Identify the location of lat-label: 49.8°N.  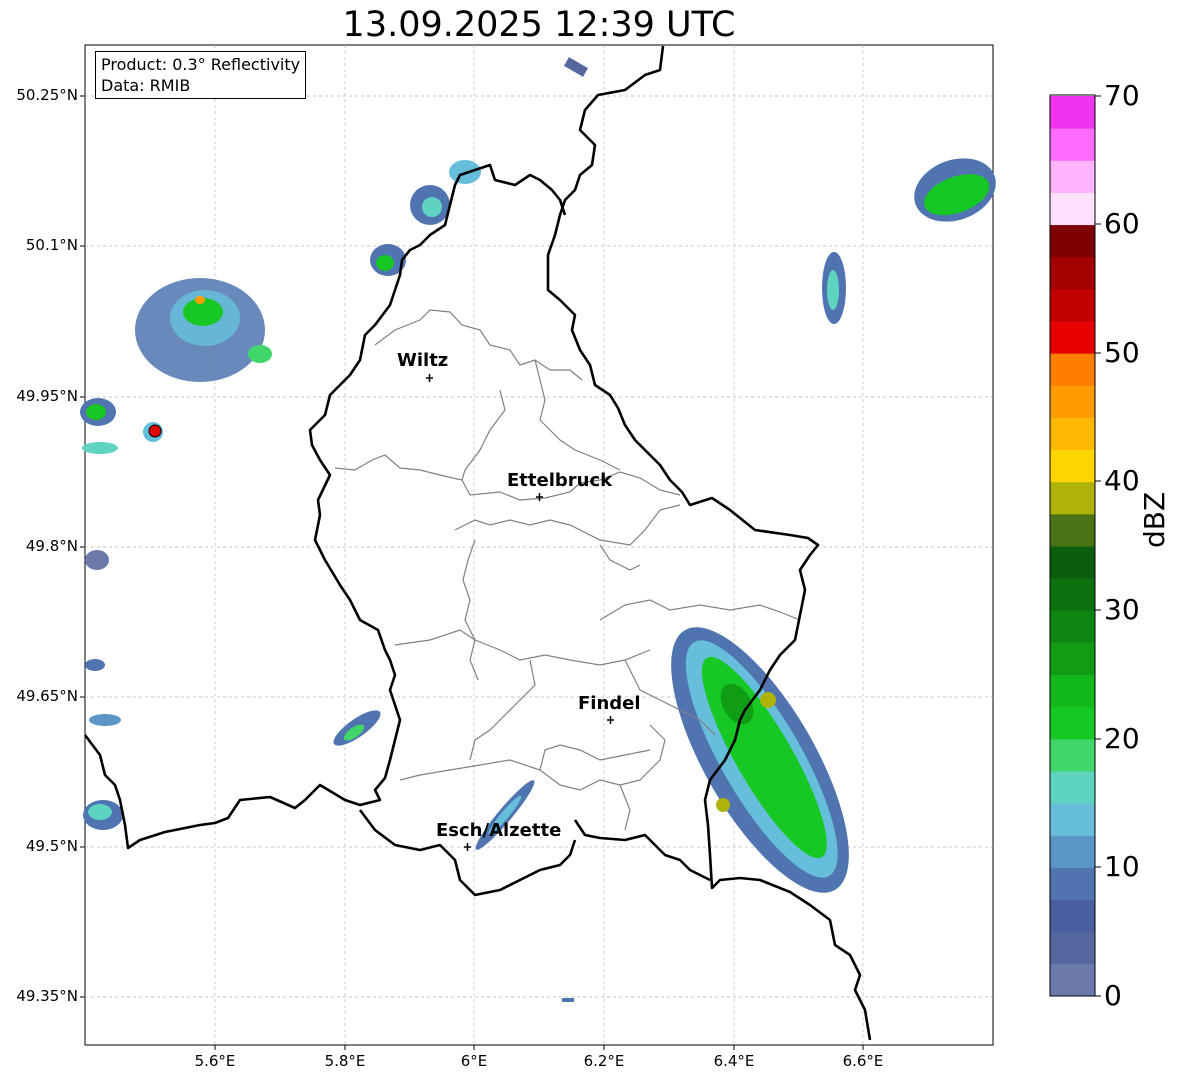
(51, 546).